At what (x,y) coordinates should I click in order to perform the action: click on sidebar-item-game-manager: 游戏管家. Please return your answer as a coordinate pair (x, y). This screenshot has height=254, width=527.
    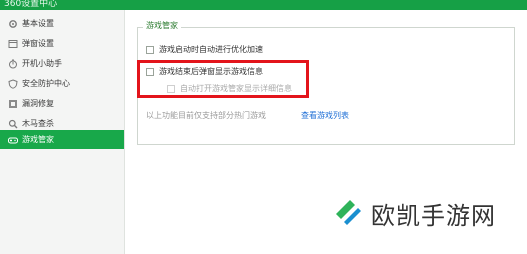
    Looking at the image, I should click on (62, 139).